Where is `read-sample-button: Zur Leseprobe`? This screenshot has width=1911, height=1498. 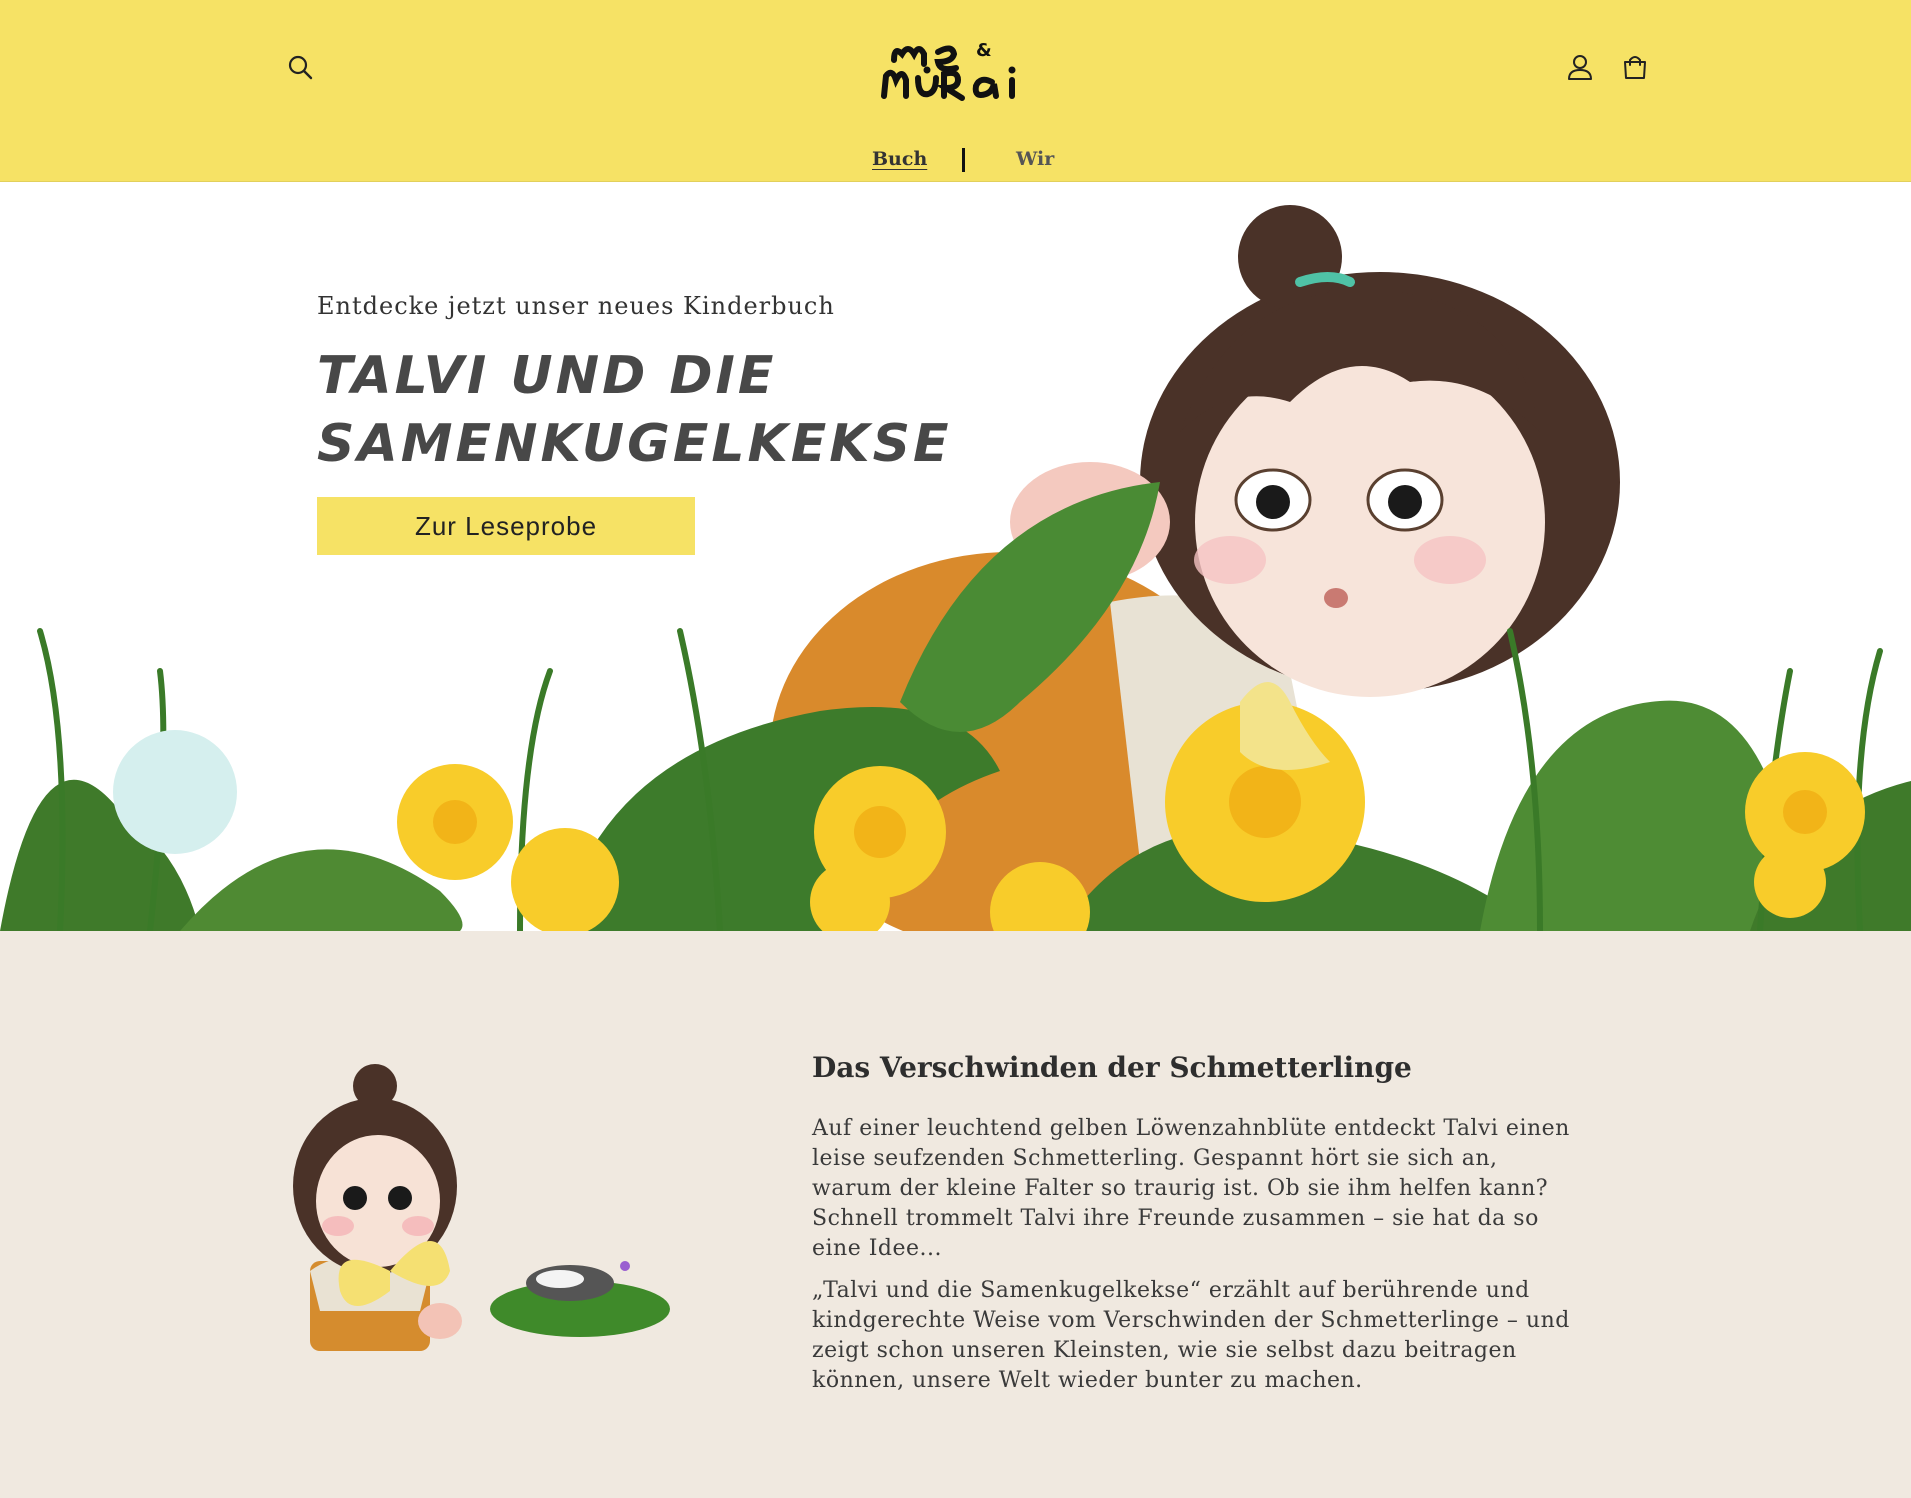
read-sample-button: Zur Leseprobe is located at coordinates (506, 526).